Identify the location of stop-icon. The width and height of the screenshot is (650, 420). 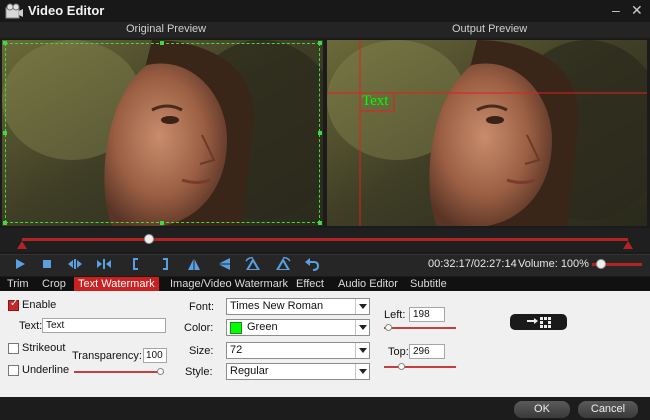
(47, 264).